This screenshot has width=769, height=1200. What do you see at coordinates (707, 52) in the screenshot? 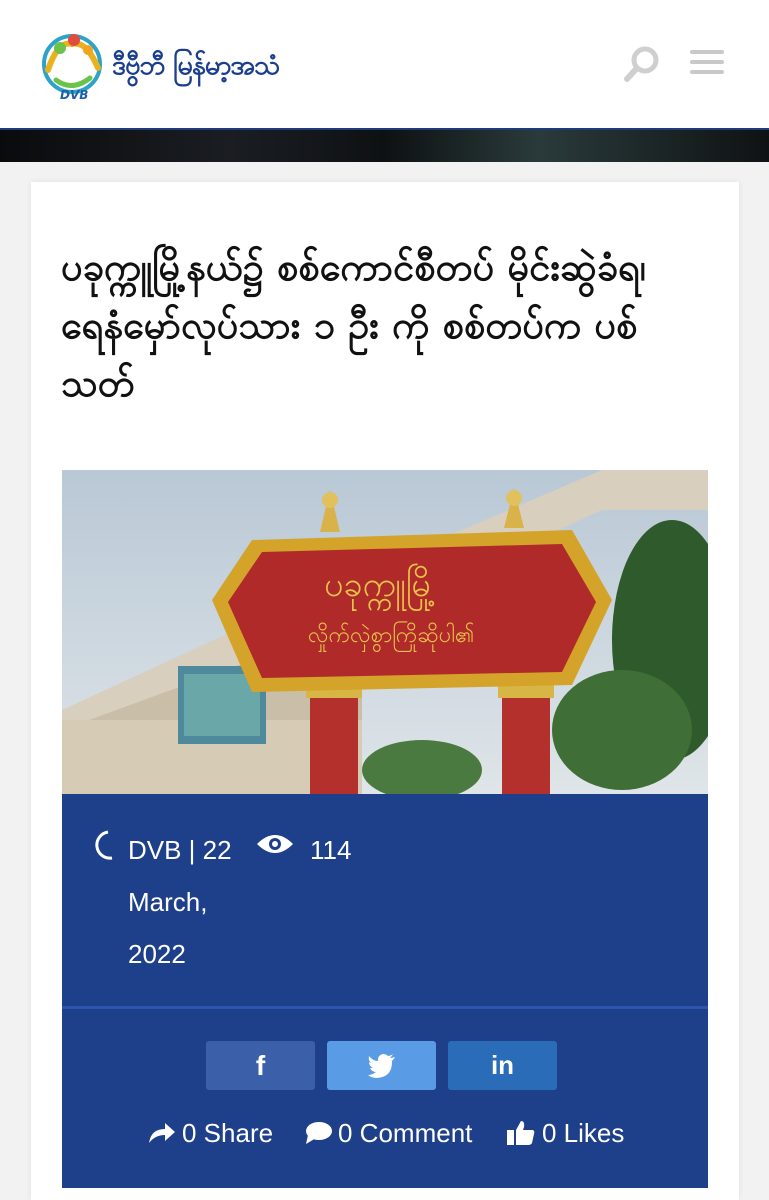
I see `menu-icon` at bounding box center [707, 52].